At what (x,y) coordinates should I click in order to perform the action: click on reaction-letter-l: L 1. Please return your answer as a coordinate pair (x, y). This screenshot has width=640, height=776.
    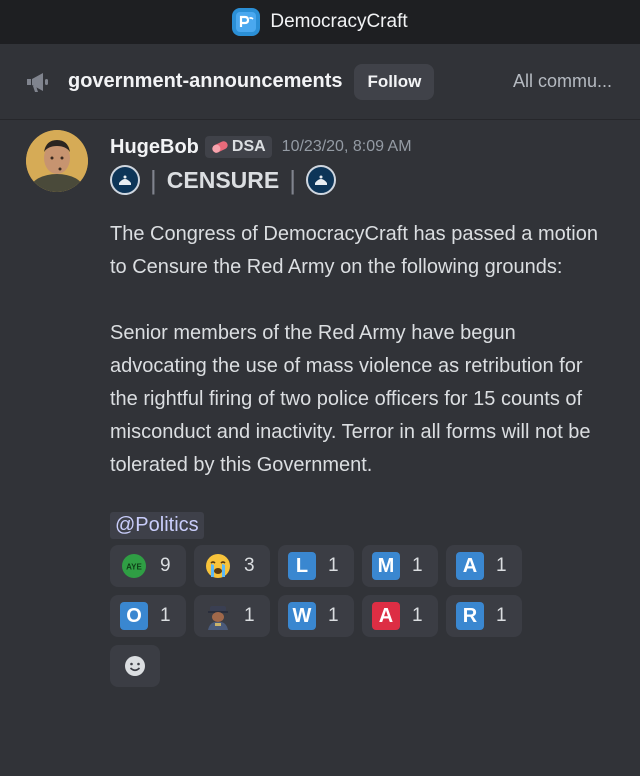
    Looking at the image, I should click on (316, 566).